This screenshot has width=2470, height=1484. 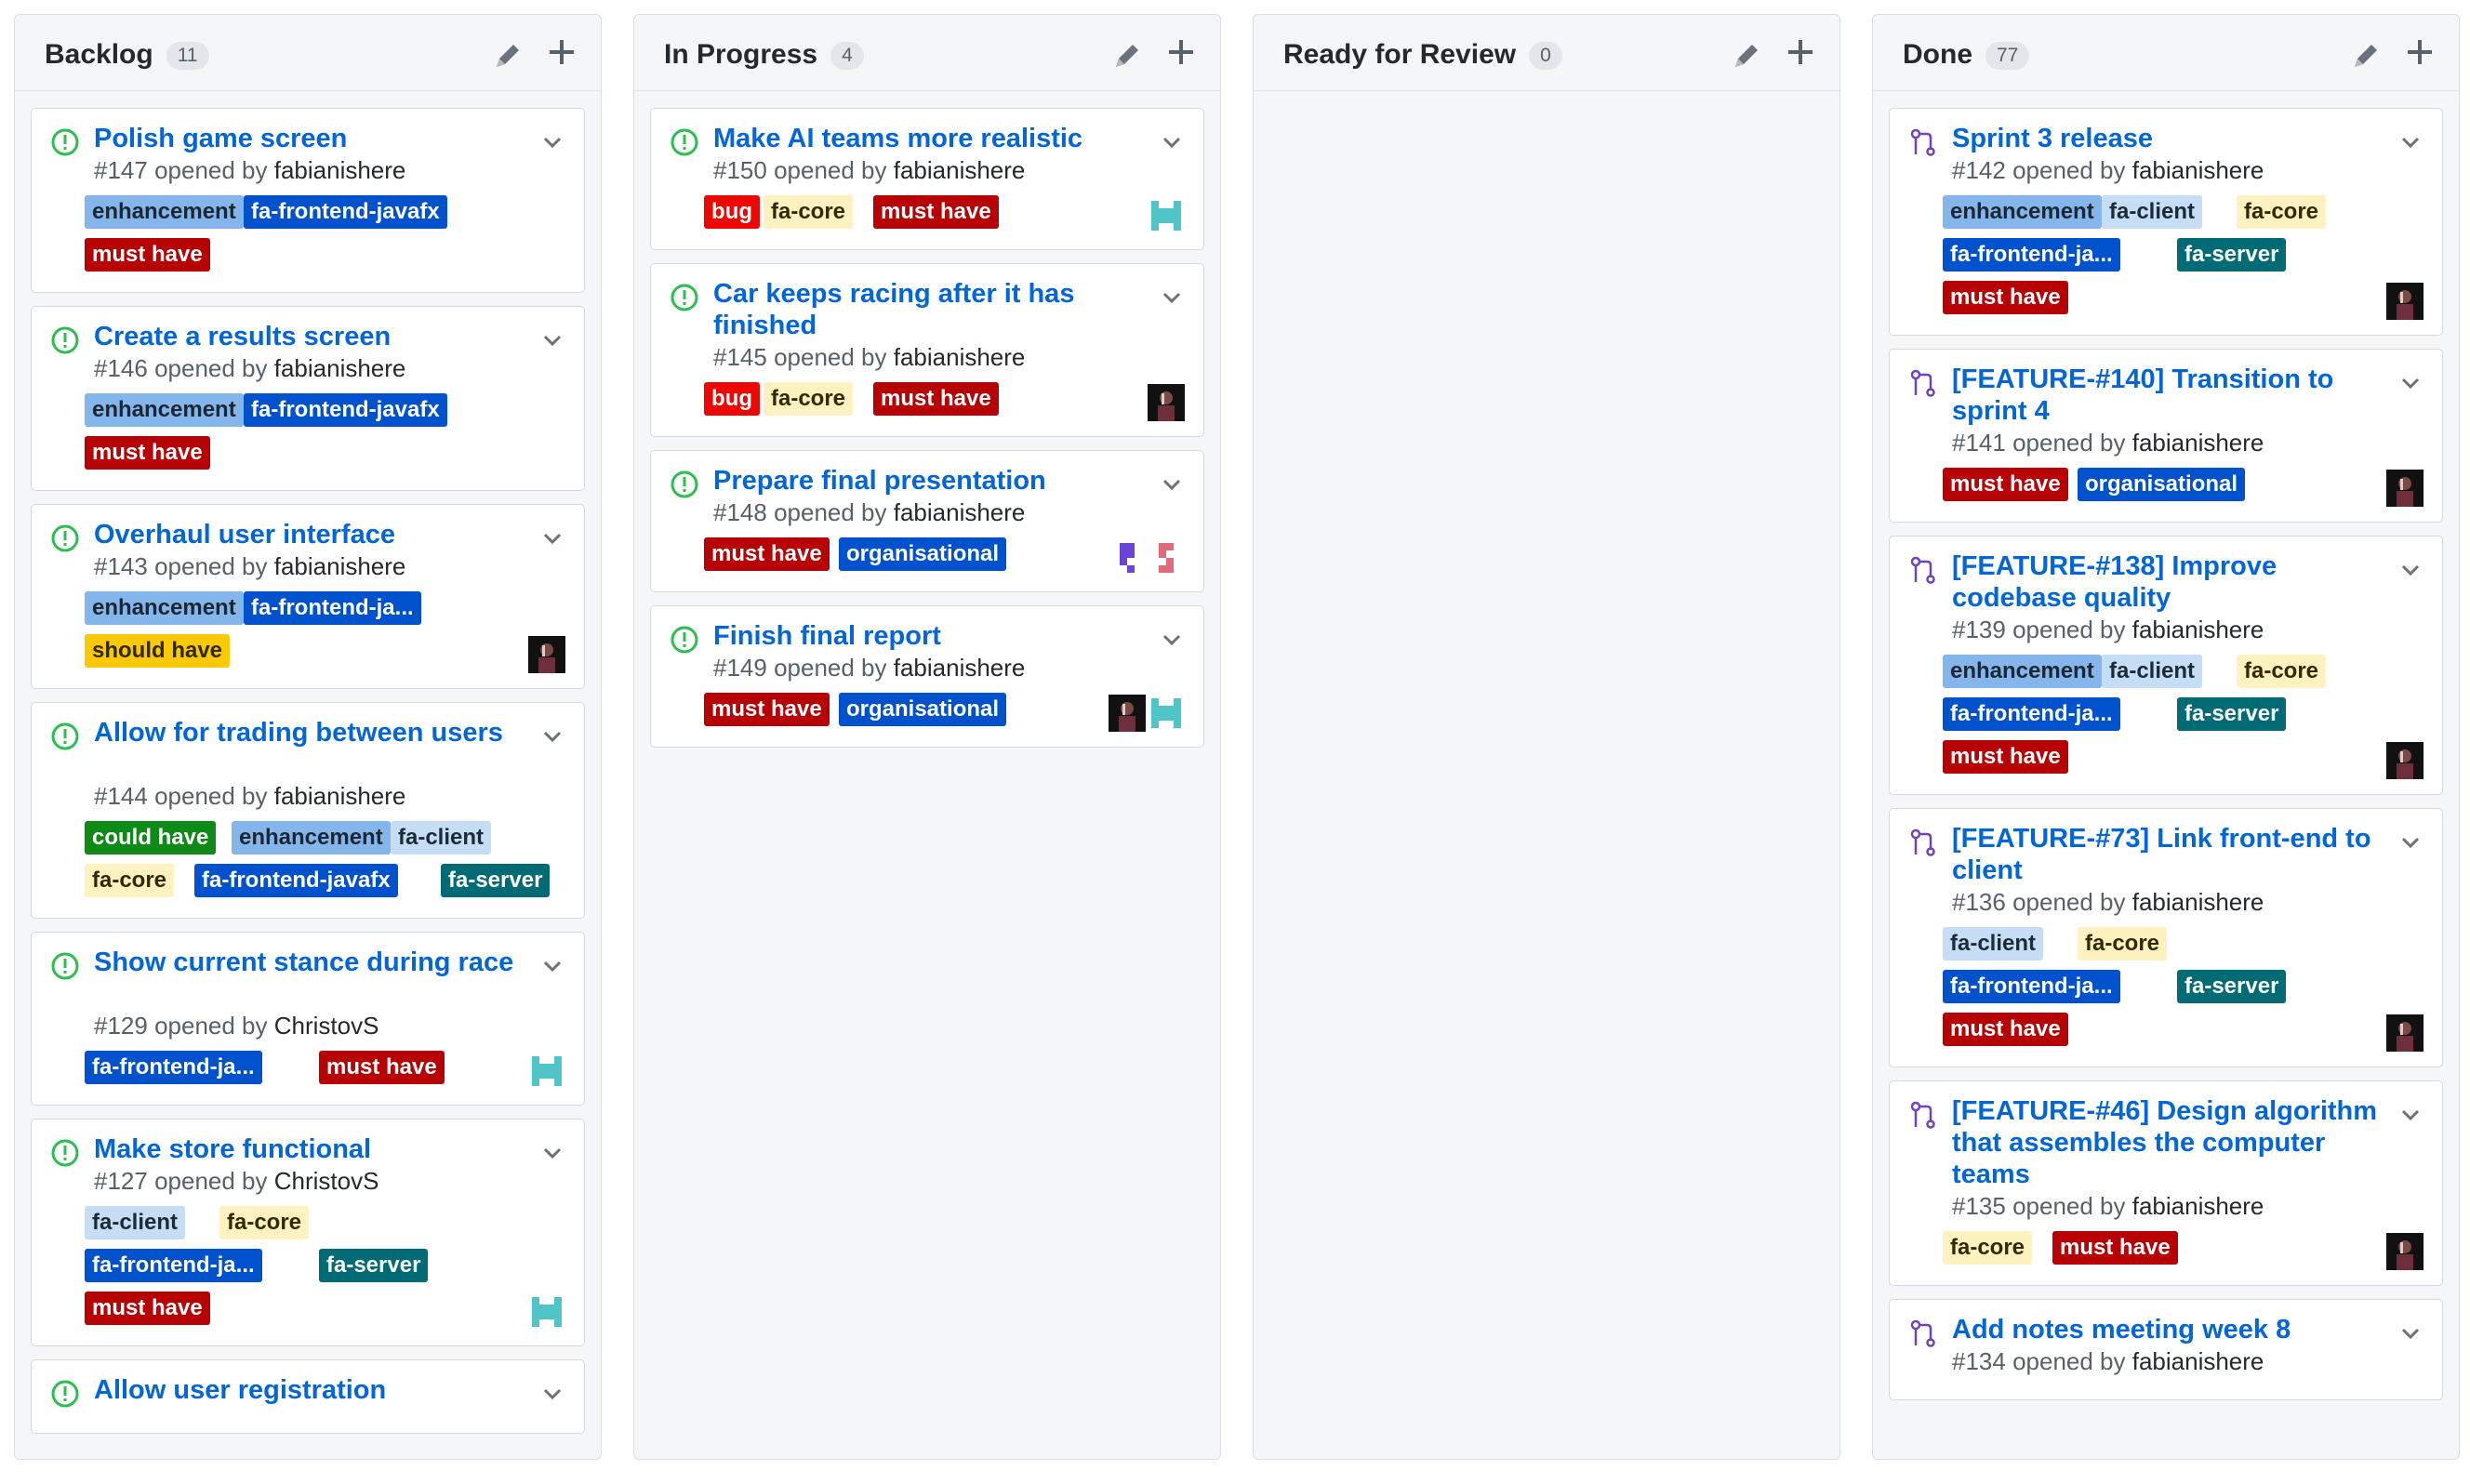 I want to click on label-should-have: should have, so click(x=158, y=651).